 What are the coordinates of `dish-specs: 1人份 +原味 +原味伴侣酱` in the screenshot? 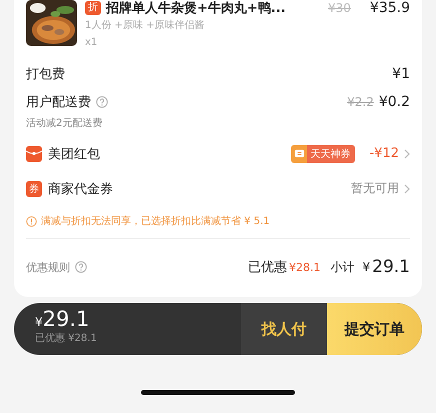 It's located at (145, 25).